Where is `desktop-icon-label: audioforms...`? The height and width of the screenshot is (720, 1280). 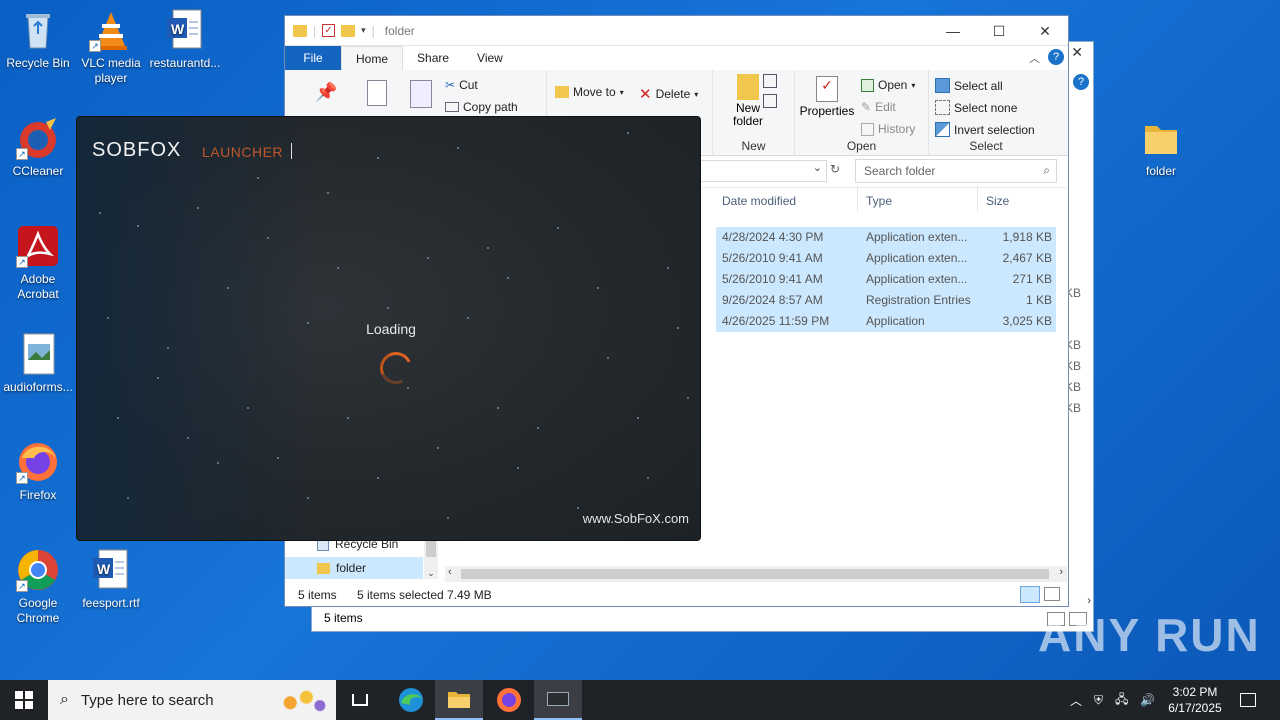 desktop-icon-label: audioforms... is located at coordinates (38, 387).